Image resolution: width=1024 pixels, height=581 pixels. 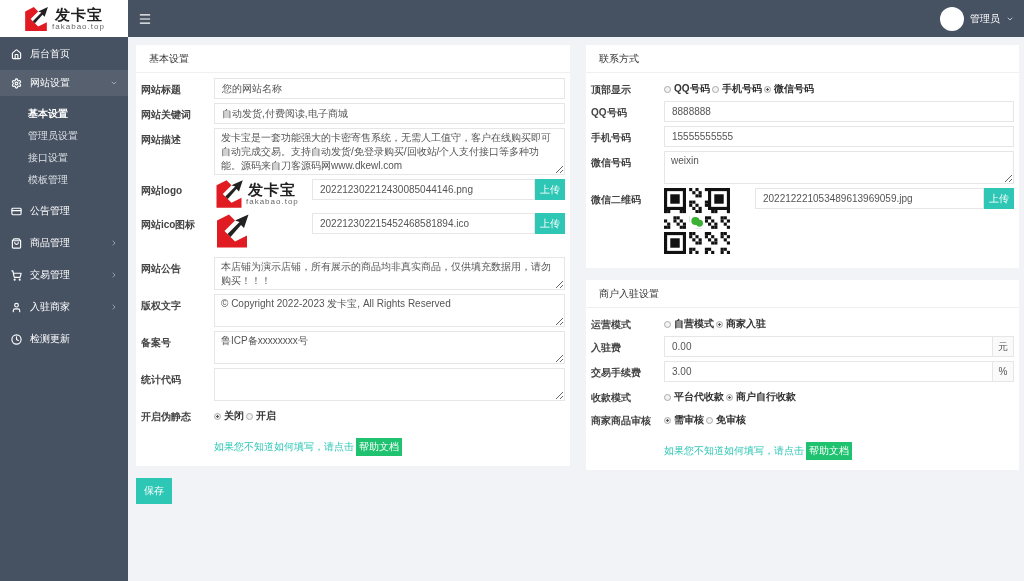 What do you see at coordinates (1003, 371) in the screenshot?
I see `unit-addon: %` at bounding box center [1003, 371].